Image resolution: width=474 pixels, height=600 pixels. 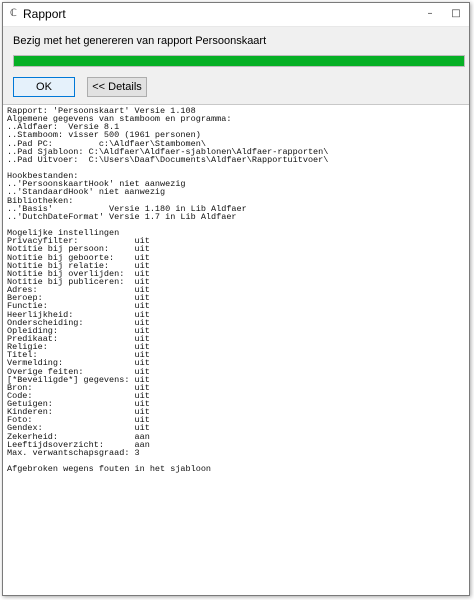 What do you see at coordinates (44, 87) in the screenshot?
I see `ok-button: OK` at bounding box center [44, 87].